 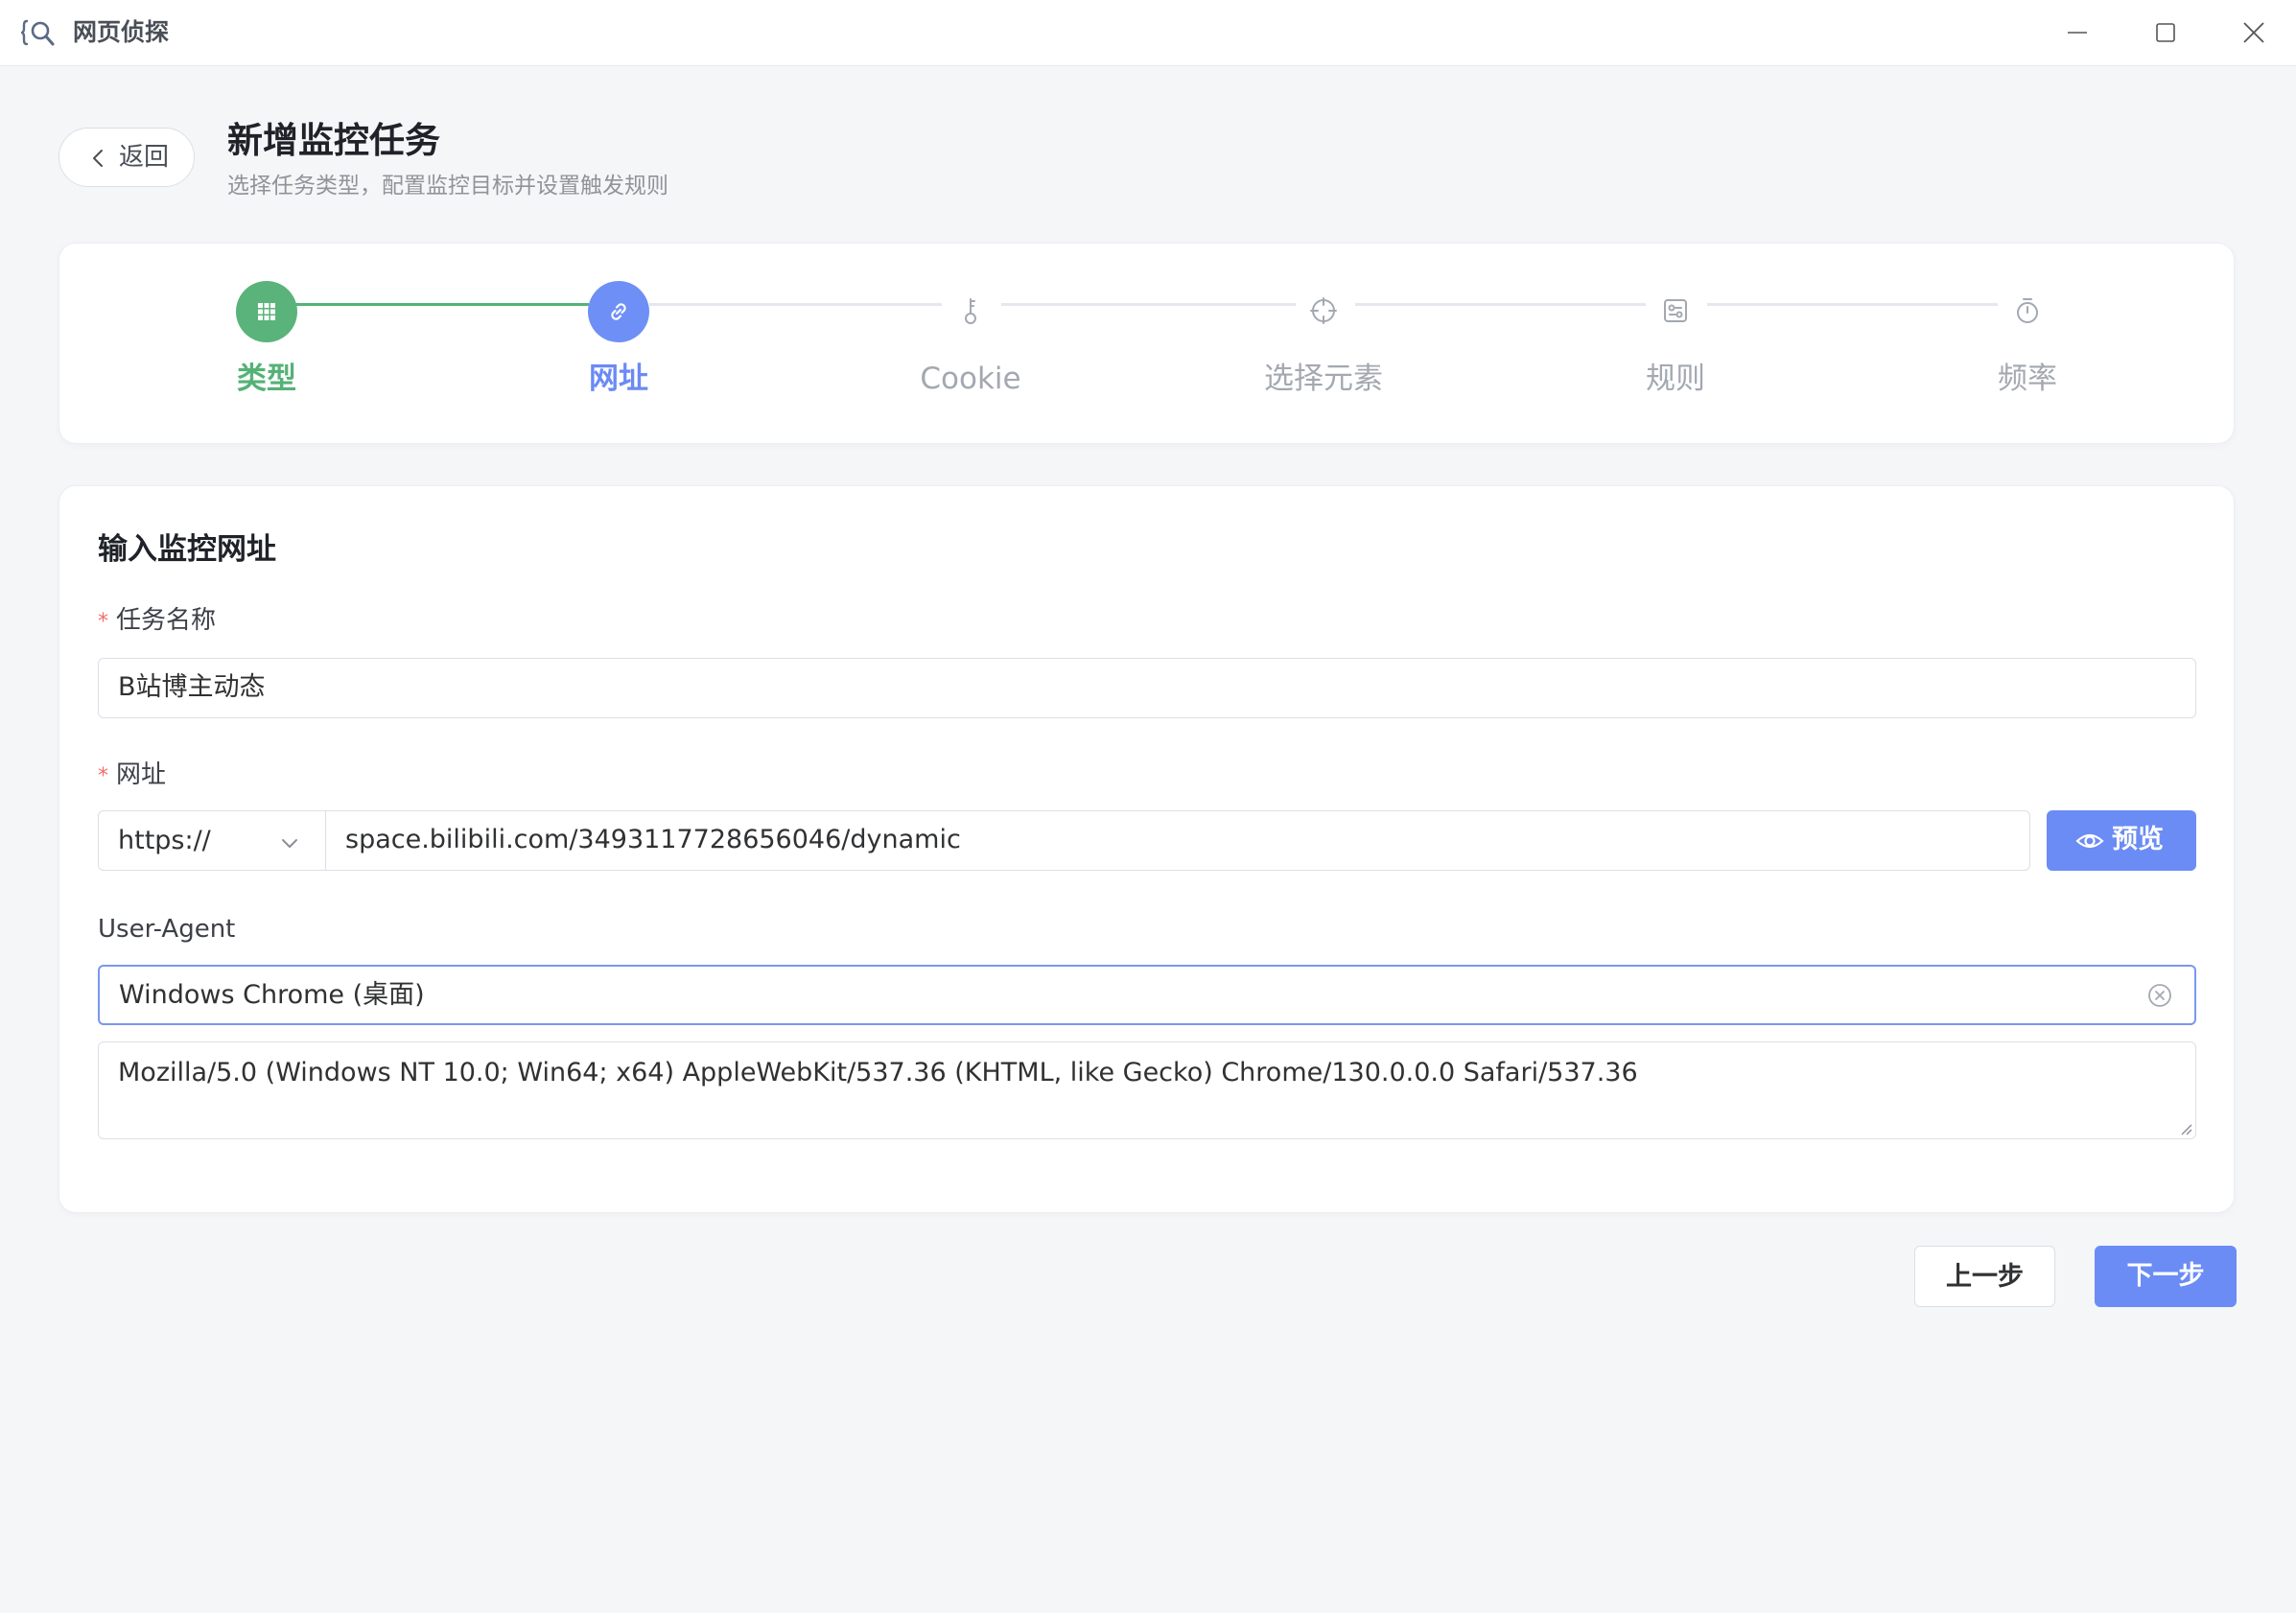 I want to click on grid-icon, so click(x=266, y=311).